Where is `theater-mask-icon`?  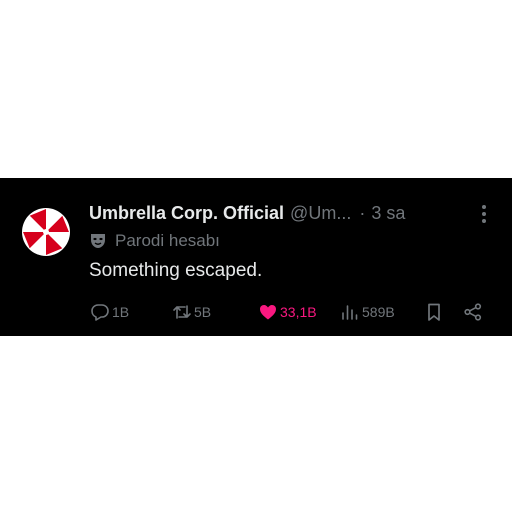
theater-mask-icon is located at coordinates (98, 241).